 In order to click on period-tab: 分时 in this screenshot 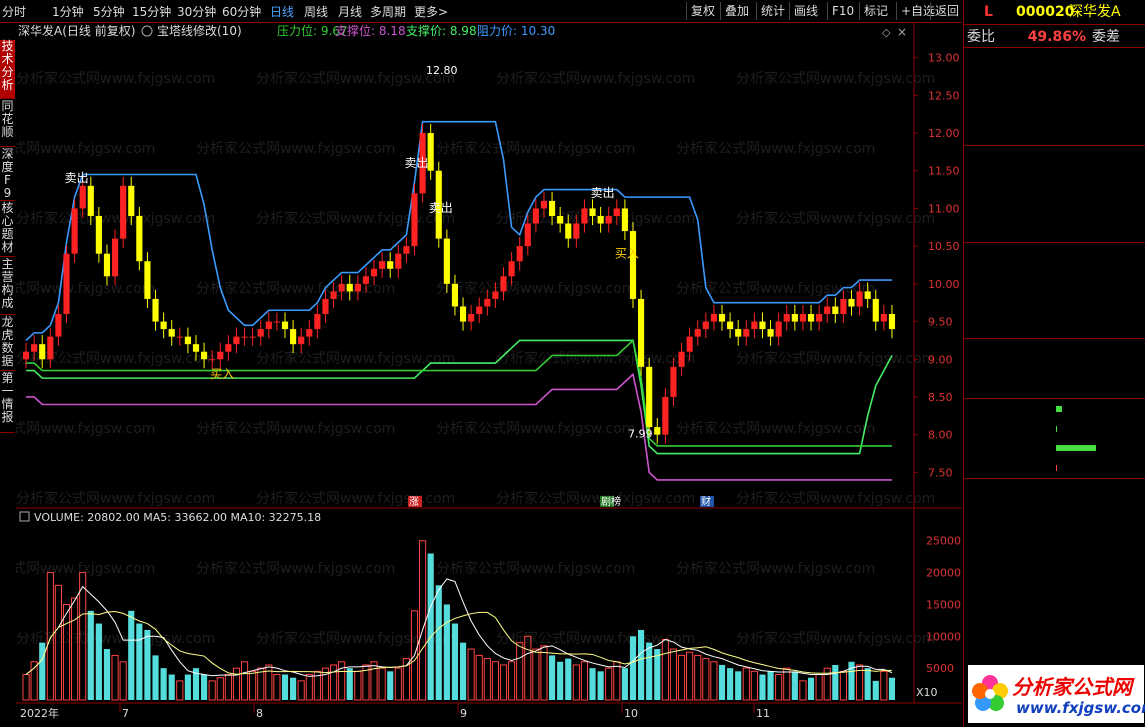, I will do `click(14, 11)`.